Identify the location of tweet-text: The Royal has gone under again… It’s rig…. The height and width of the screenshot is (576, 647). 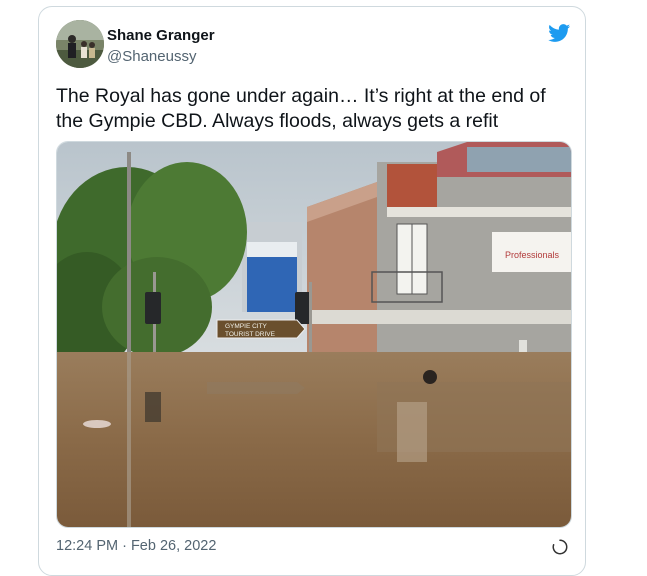
(301, 108).